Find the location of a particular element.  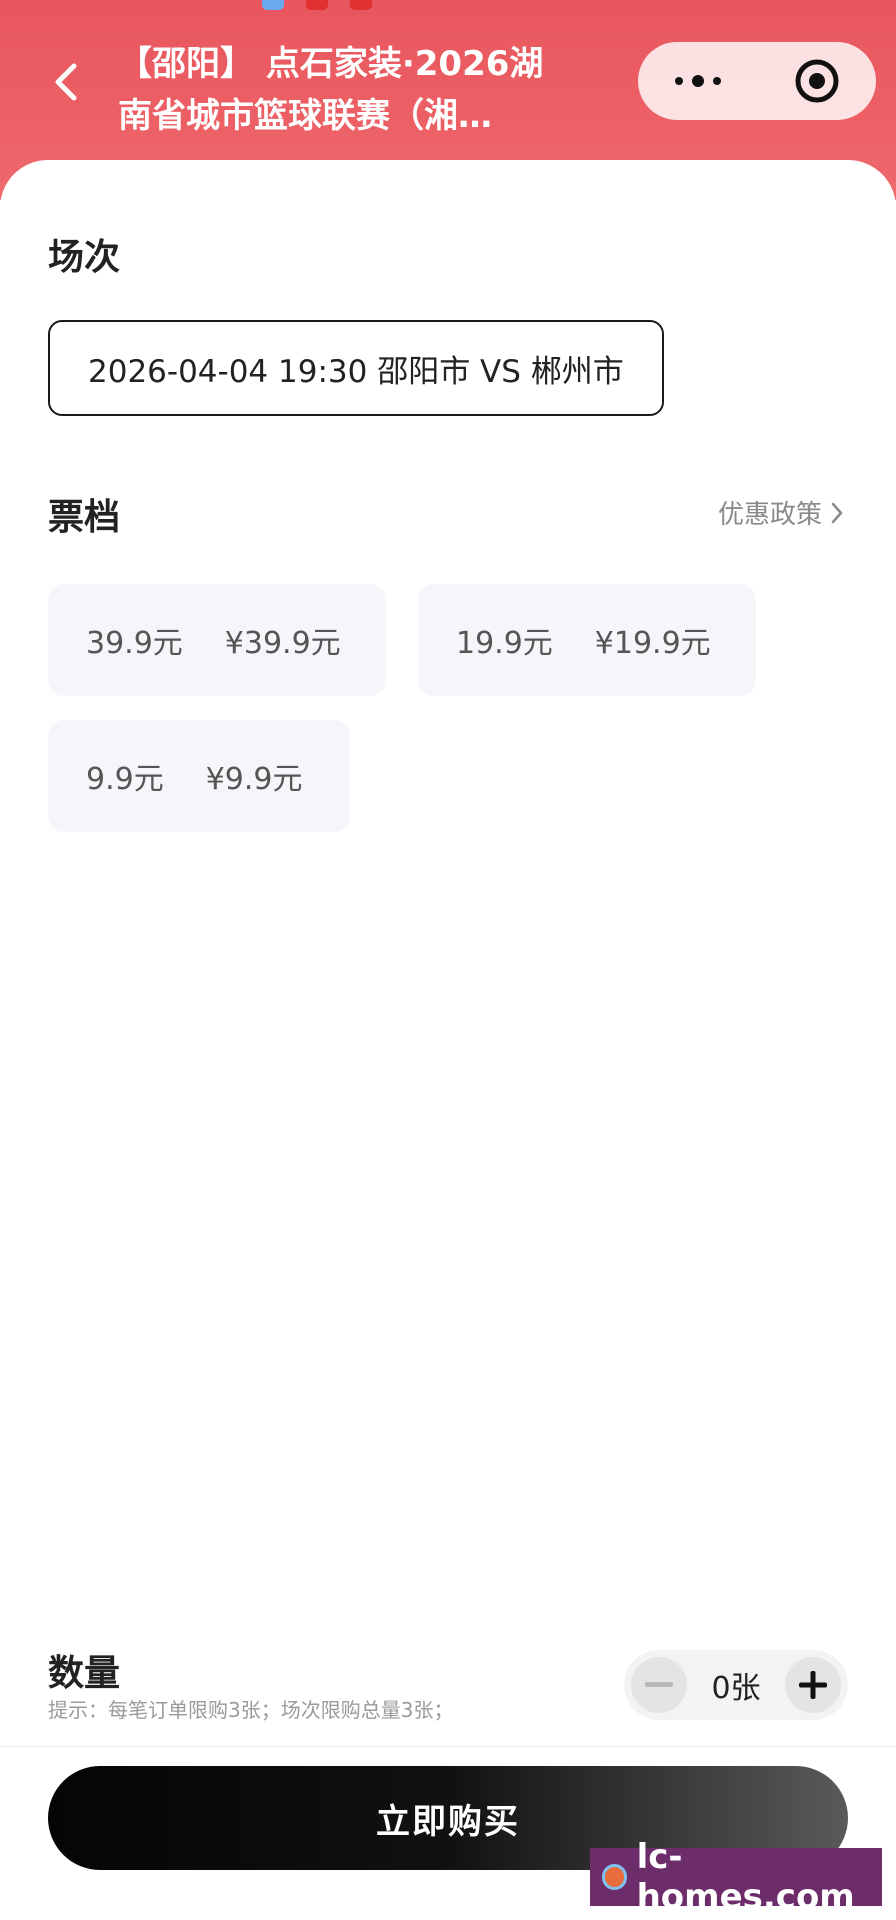

chevron-right-icon is located at coordinates (837, 512).